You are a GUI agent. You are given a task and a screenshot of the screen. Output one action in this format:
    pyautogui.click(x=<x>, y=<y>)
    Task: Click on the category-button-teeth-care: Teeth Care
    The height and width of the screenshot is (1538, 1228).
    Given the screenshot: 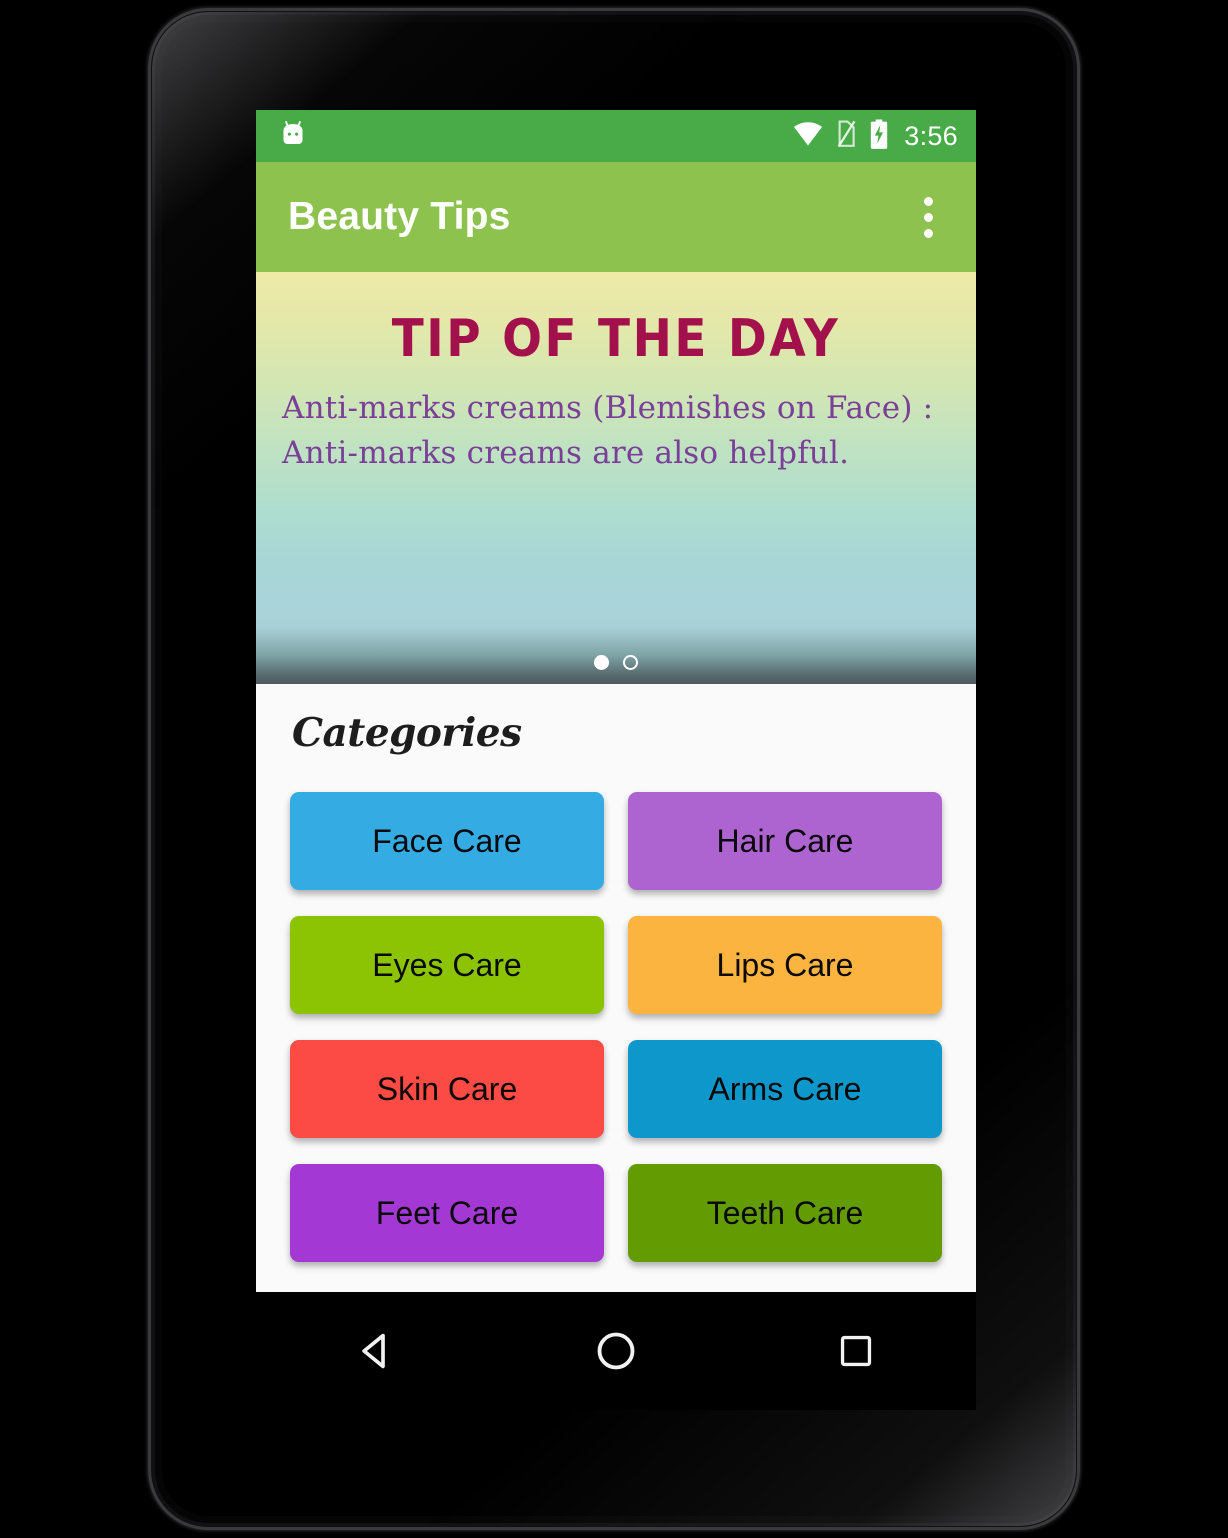 What is the action you would take?
    pyautogui.click(x=785, y=1213)
    